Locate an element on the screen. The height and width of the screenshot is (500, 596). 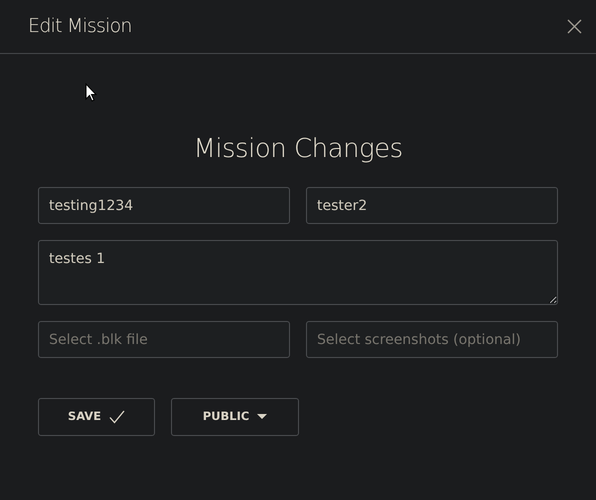
caret-icon is located at coordinates (262, 417).